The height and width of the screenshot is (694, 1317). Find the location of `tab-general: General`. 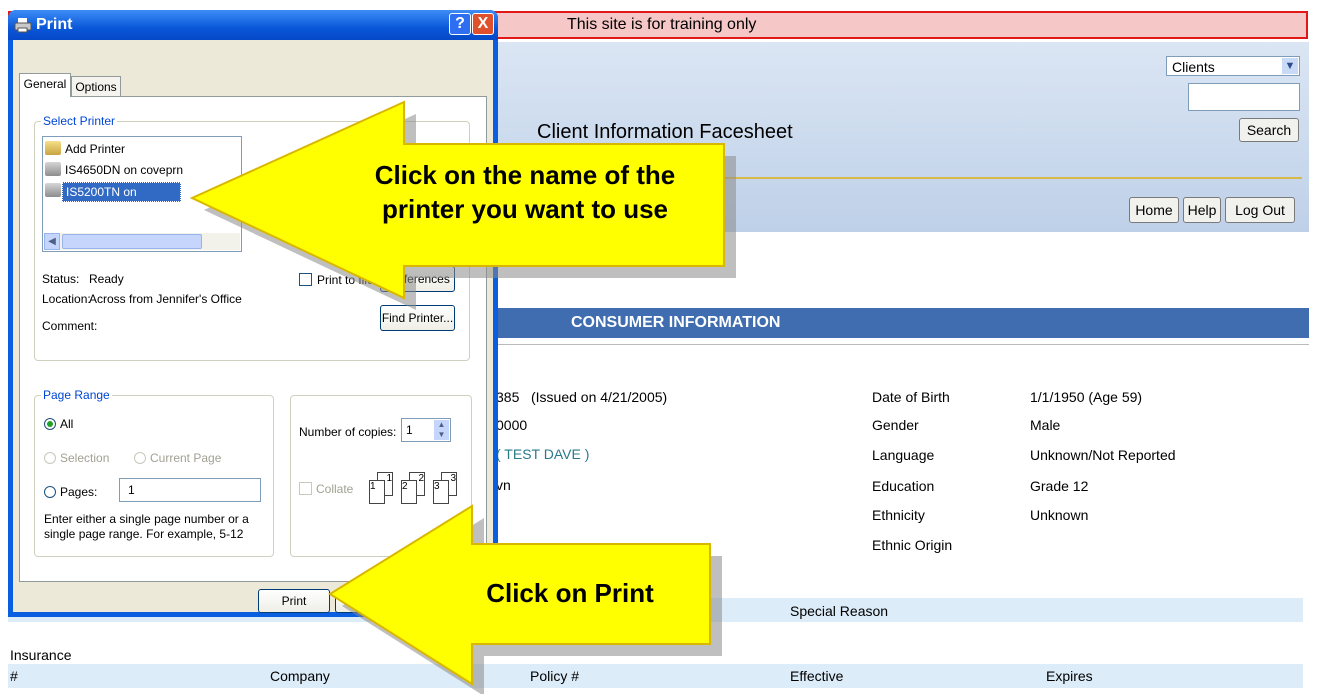

tab-general: General is located at coordinates (45, 85).